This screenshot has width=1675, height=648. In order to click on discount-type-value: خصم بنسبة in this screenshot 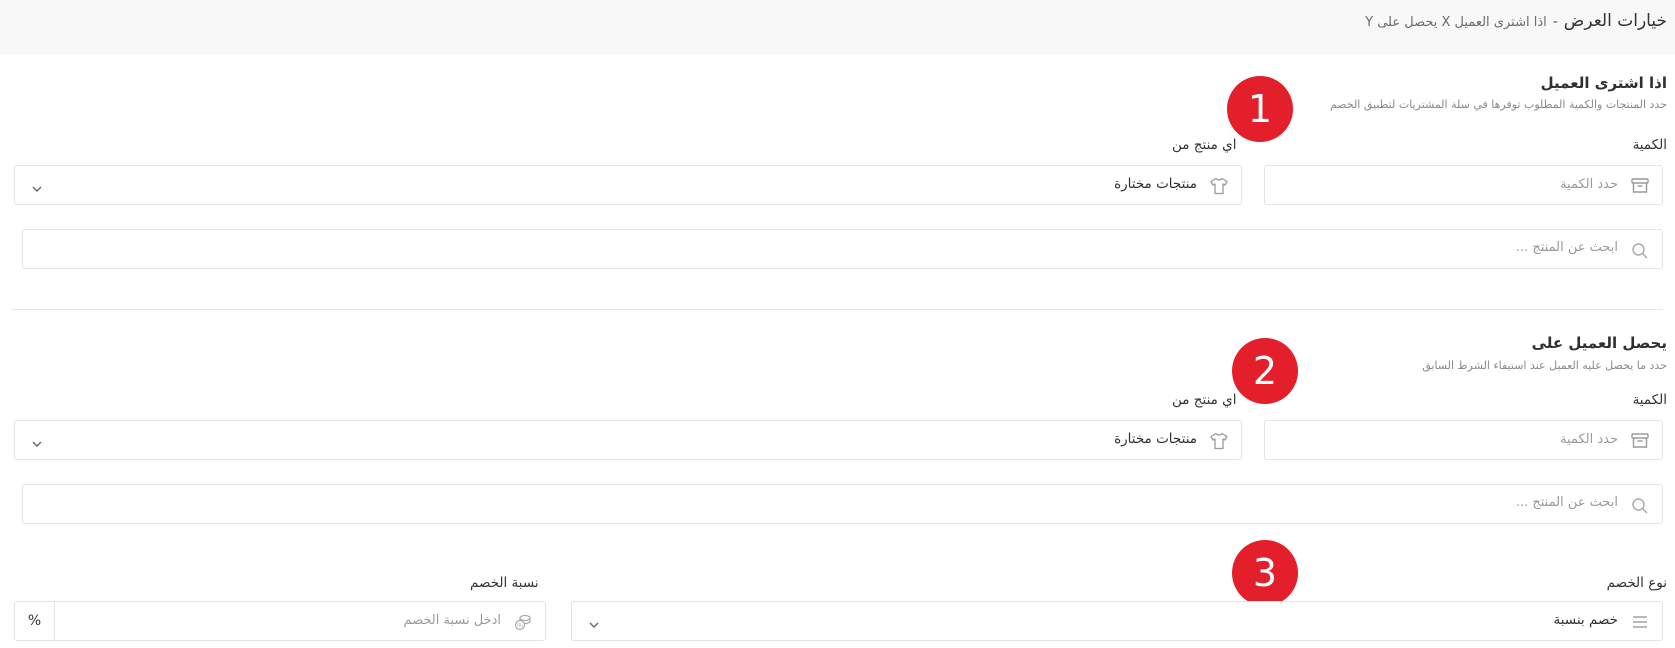, I will do `click(1585, 620)`.